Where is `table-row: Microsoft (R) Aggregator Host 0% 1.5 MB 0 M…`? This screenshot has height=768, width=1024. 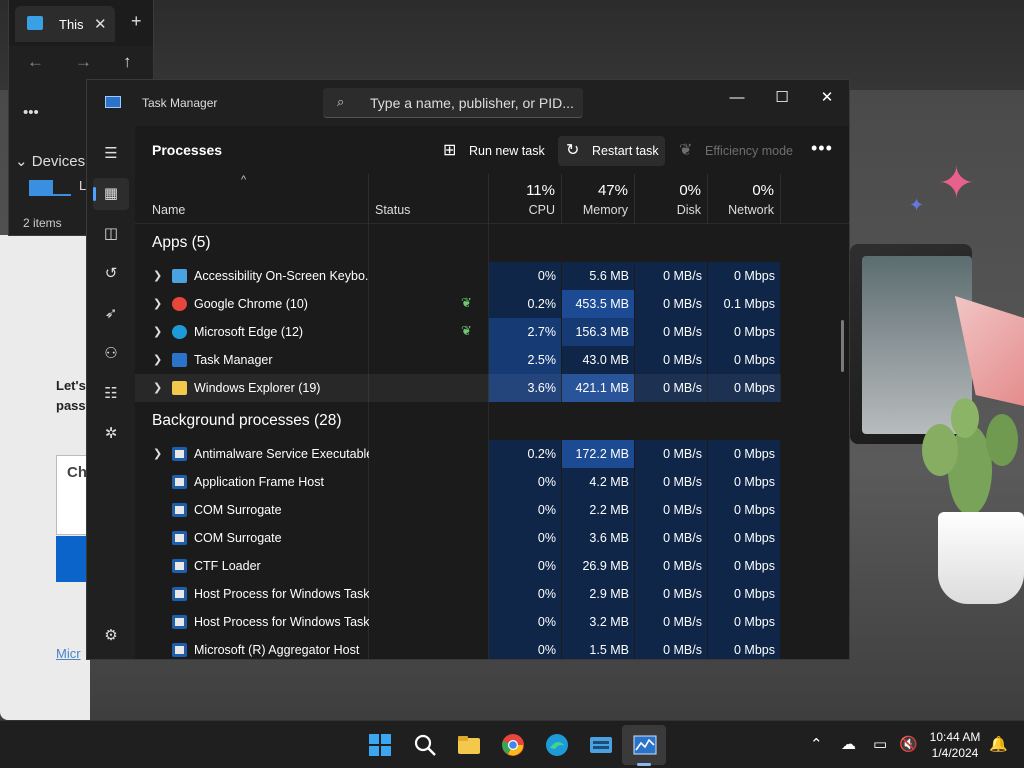
table-row: Microsoft (R) Aggregator Host 0% 1.5 MB 0 M… is located at coordinates (458, 647).